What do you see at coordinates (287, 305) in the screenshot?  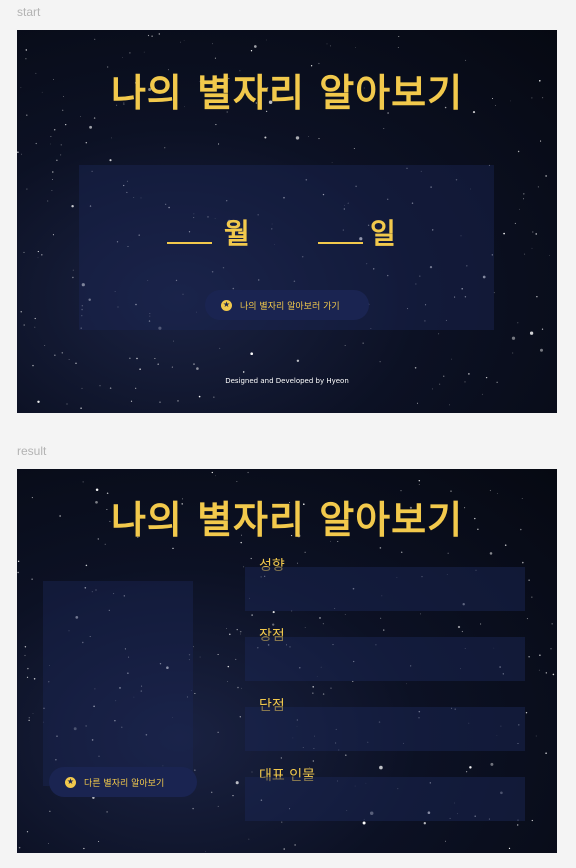 I see `find-constellation-button: ★ 나의 별자리 알아보러 가기` at bounding box center [287, 305].